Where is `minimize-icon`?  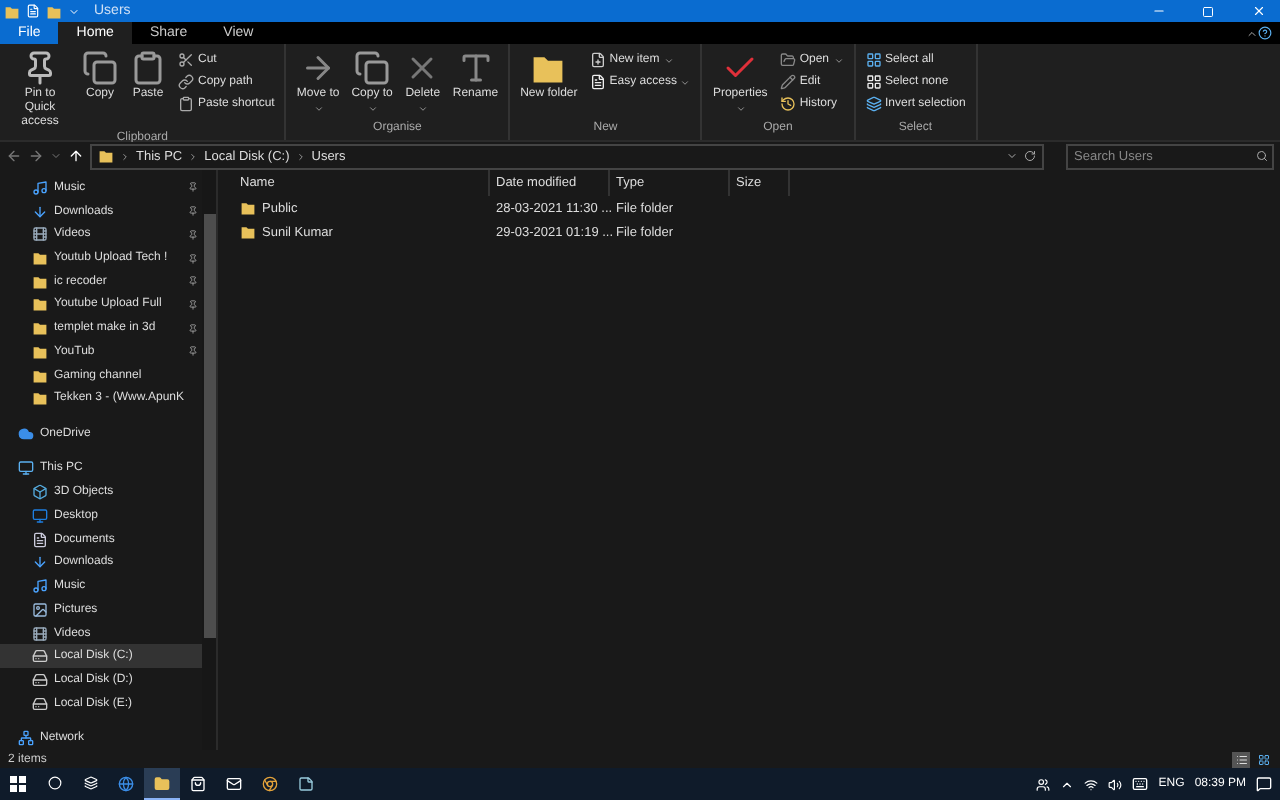 minimize-icon is located at coordinates (1158, 11).